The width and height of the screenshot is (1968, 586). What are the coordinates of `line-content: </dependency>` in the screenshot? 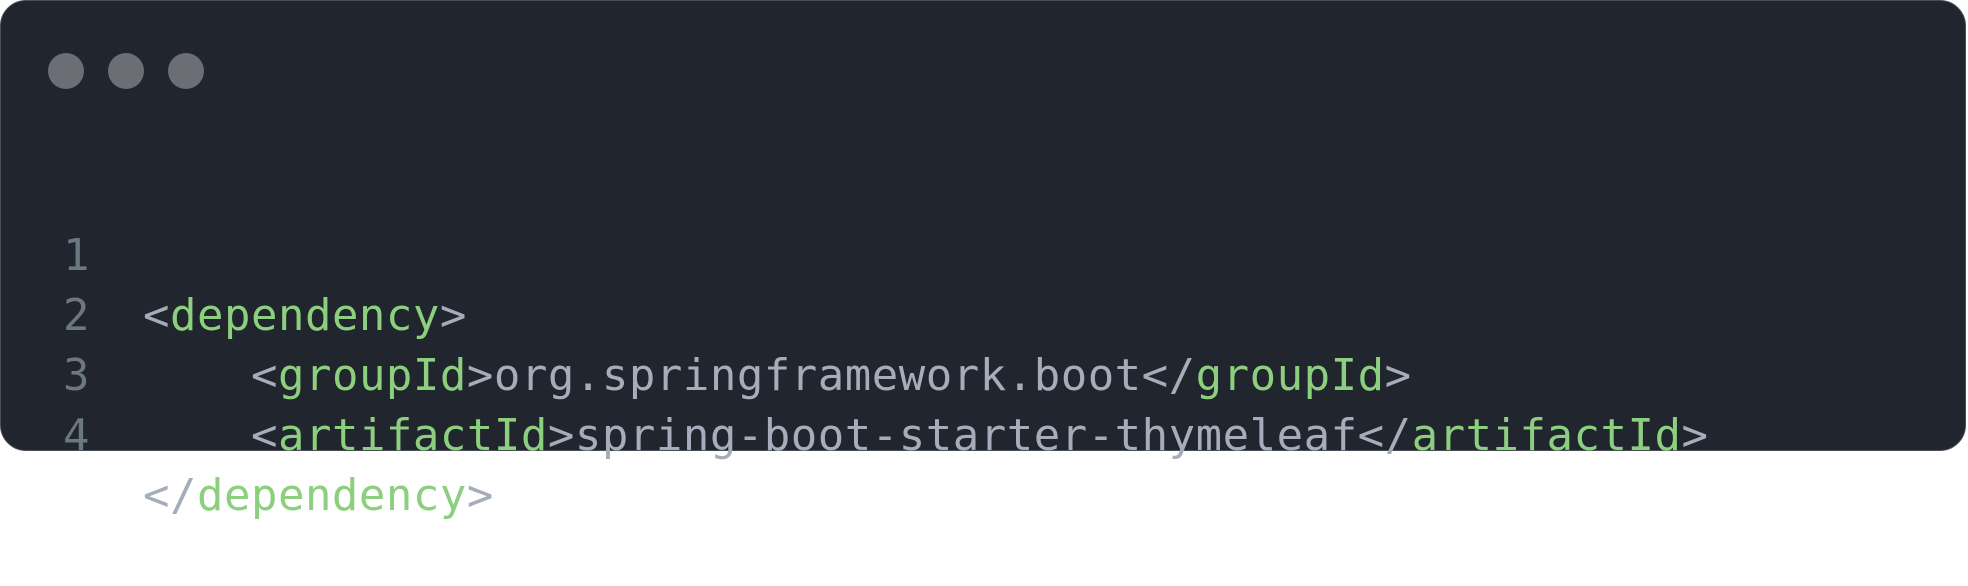 It's located at (318, 496).